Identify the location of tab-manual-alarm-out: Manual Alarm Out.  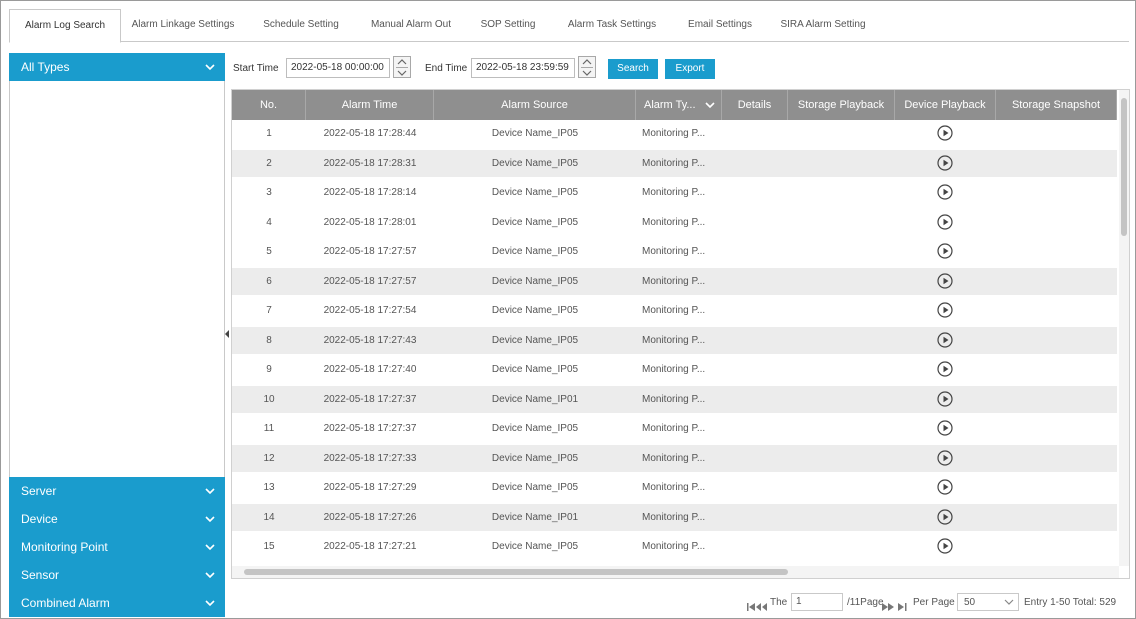
(411, 25).